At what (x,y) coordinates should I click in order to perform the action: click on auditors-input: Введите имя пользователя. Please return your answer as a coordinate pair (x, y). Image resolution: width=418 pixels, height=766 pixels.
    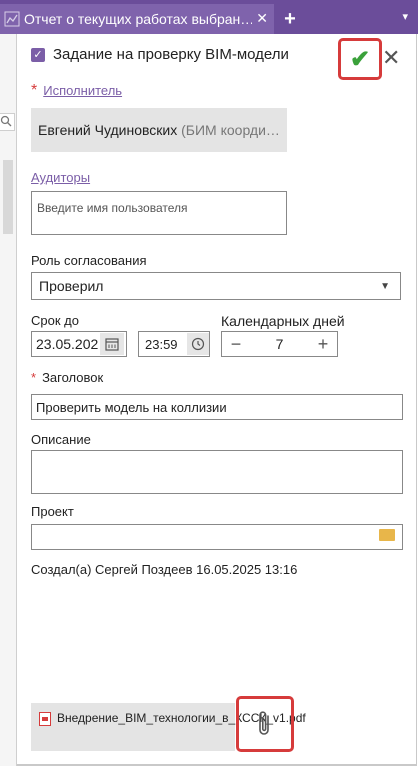
    Looking at the image, I should click on (159, 213).